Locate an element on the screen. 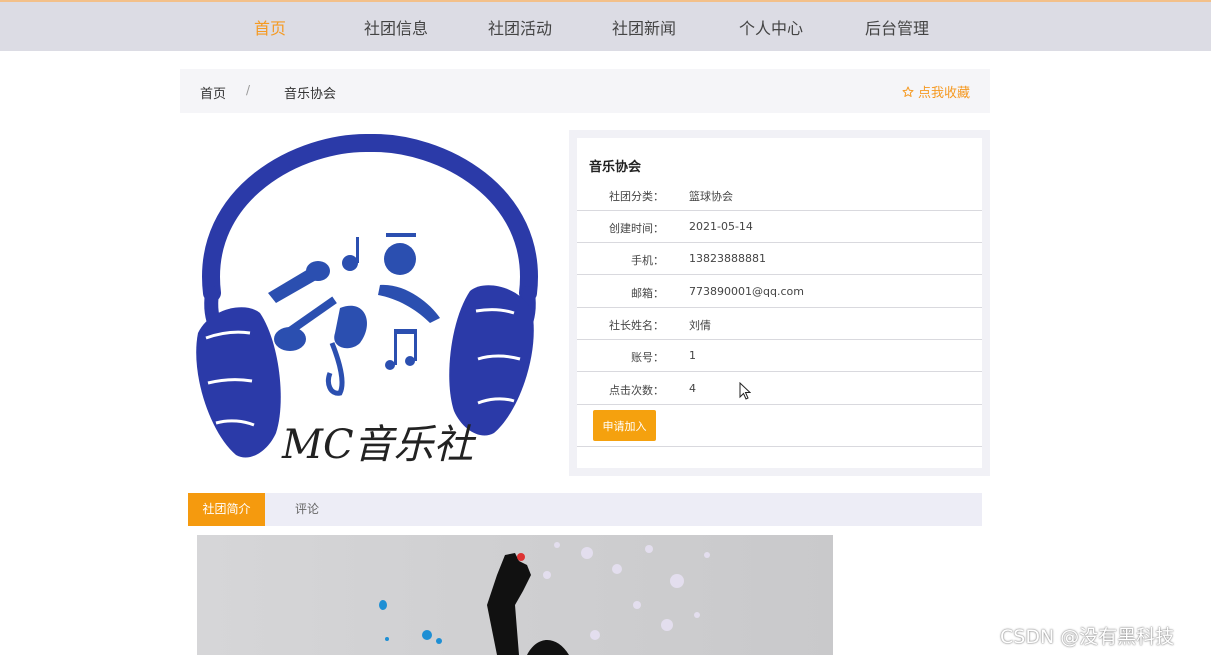  breadcrumb: 首页 / 音乐协会 点我收藏 is located at coordinates (585, 91).